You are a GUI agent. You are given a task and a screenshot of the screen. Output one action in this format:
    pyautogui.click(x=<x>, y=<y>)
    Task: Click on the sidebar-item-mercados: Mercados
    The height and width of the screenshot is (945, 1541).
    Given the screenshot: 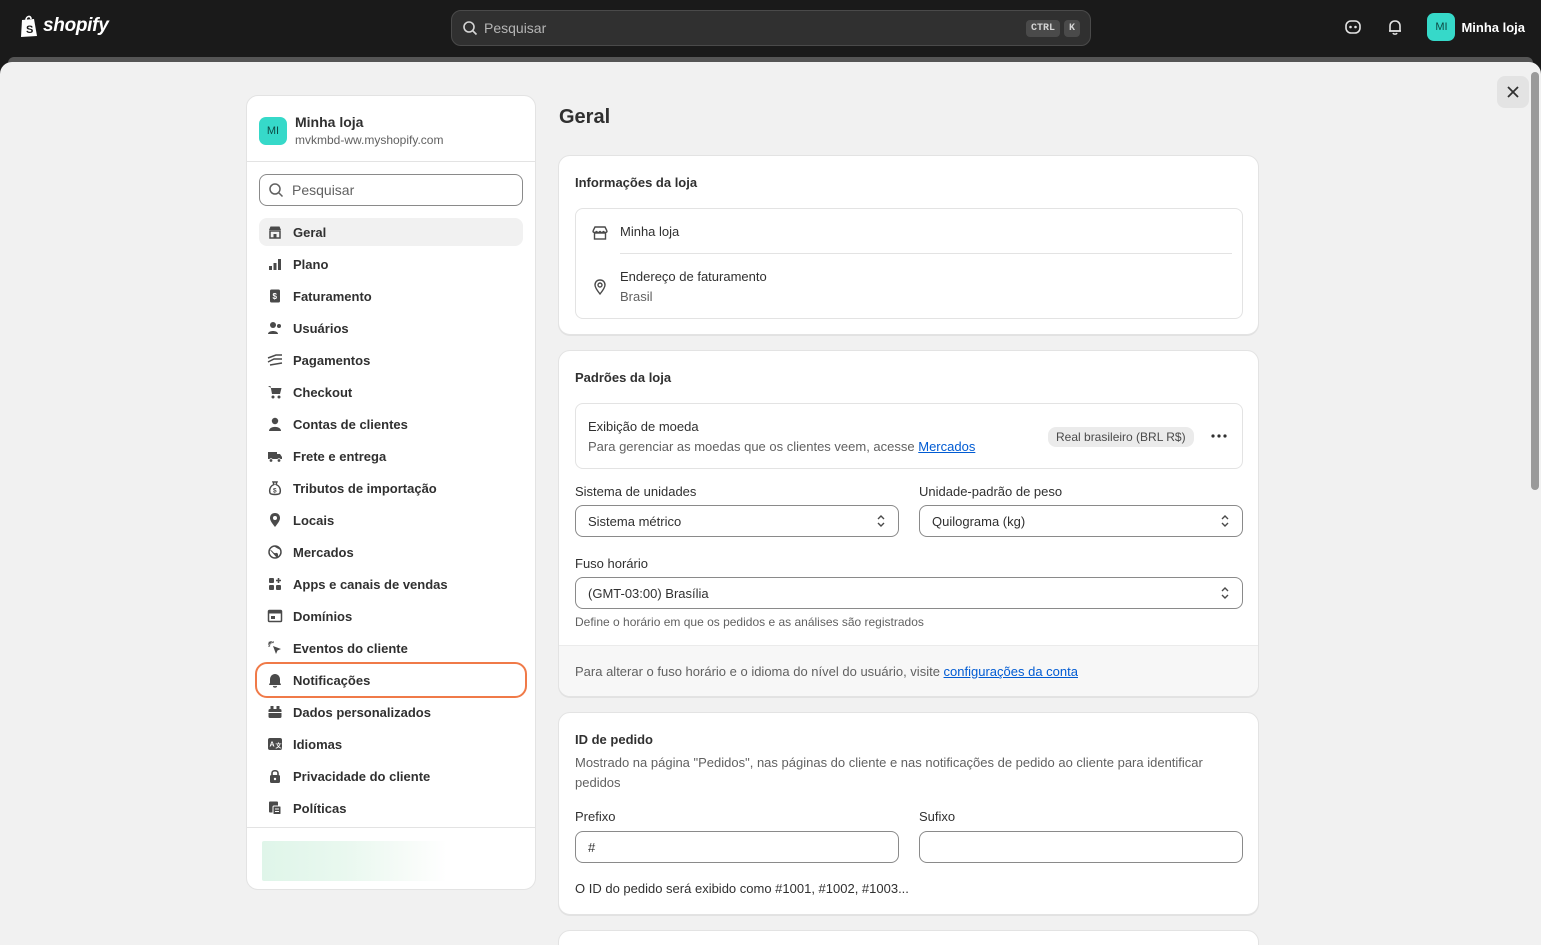 What is the action you would take?
    pyautogui.click(x=391, y=552)
    